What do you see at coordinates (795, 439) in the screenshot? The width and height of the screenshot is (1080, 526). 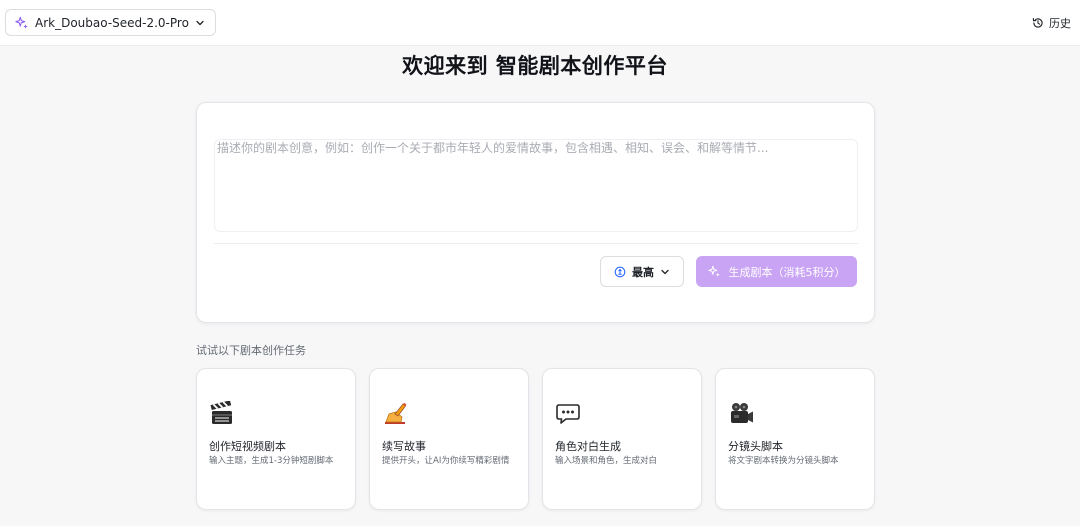 I see `task-card-storyboard: 分镜头脚本 将文字剧本转换为分镜头脚本` at bounding box center [795, 439].